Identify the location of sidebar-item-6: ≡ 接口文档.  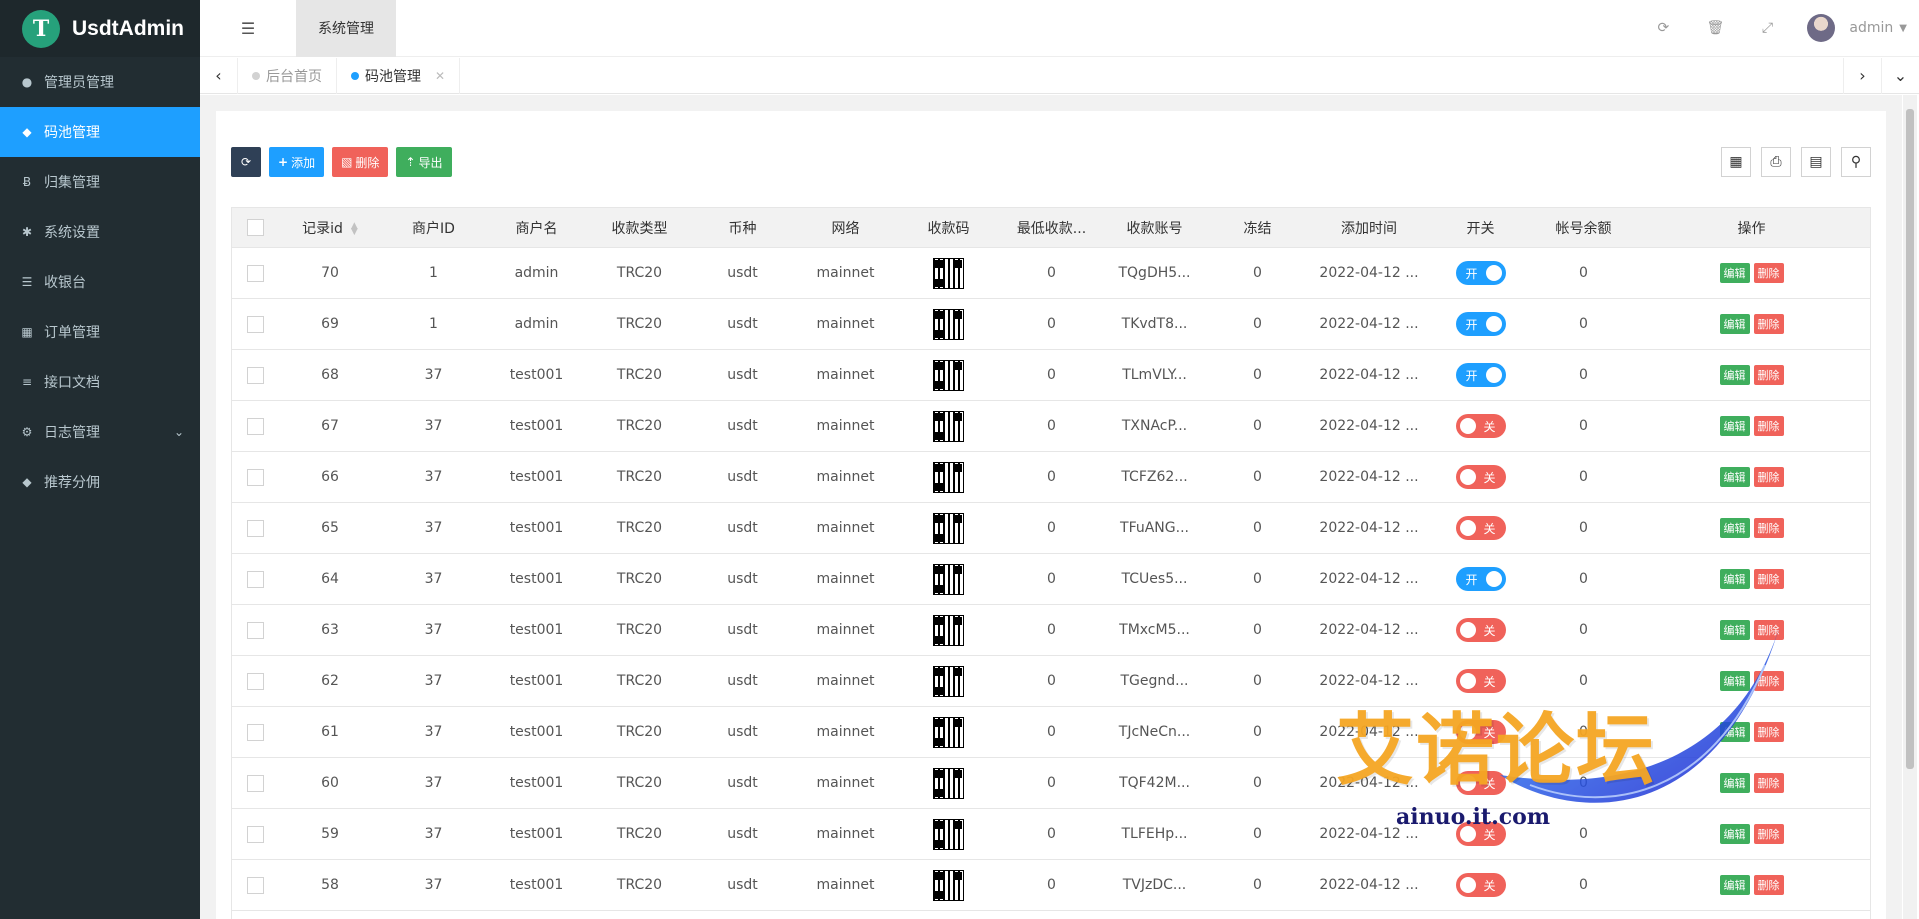
(100, 382).